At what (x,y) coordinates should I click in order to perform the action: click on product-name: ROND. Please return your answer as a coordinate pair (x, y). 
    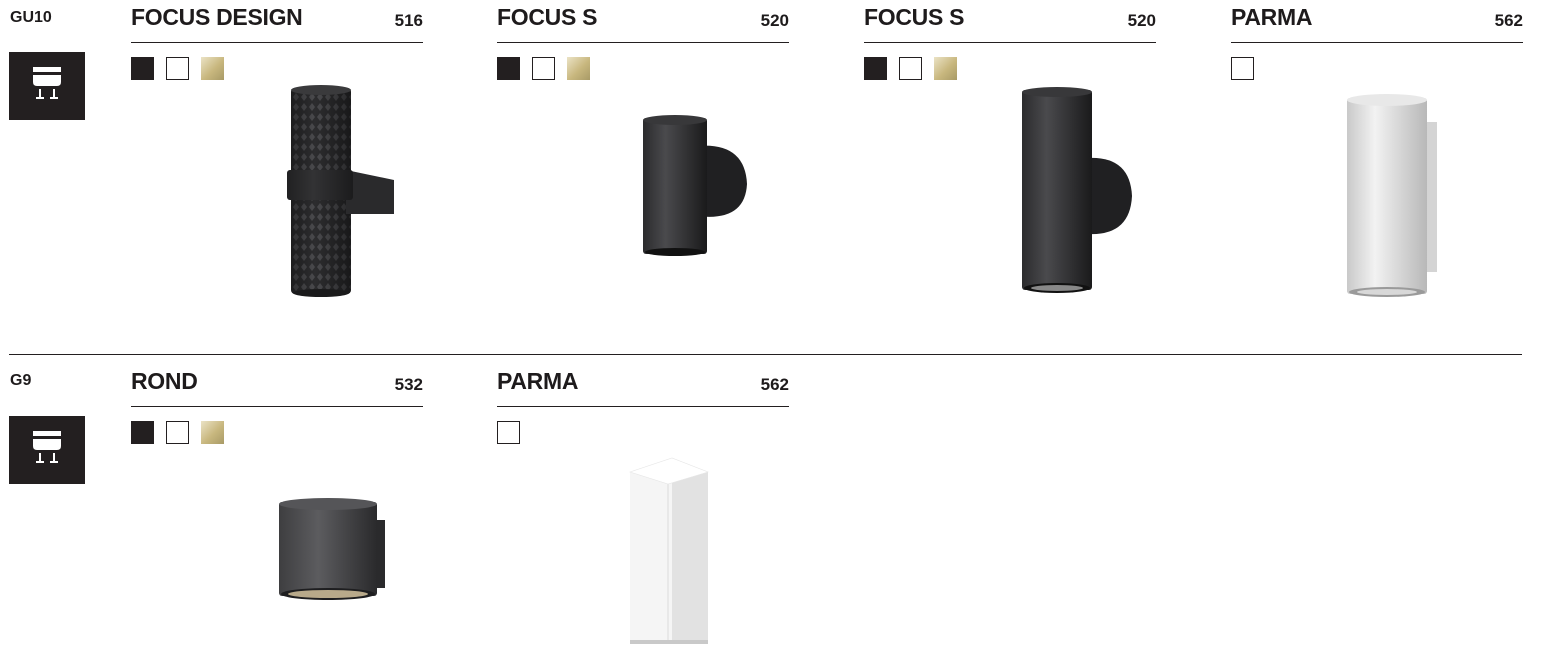
    Looking at the image, I should click on (164, 381).